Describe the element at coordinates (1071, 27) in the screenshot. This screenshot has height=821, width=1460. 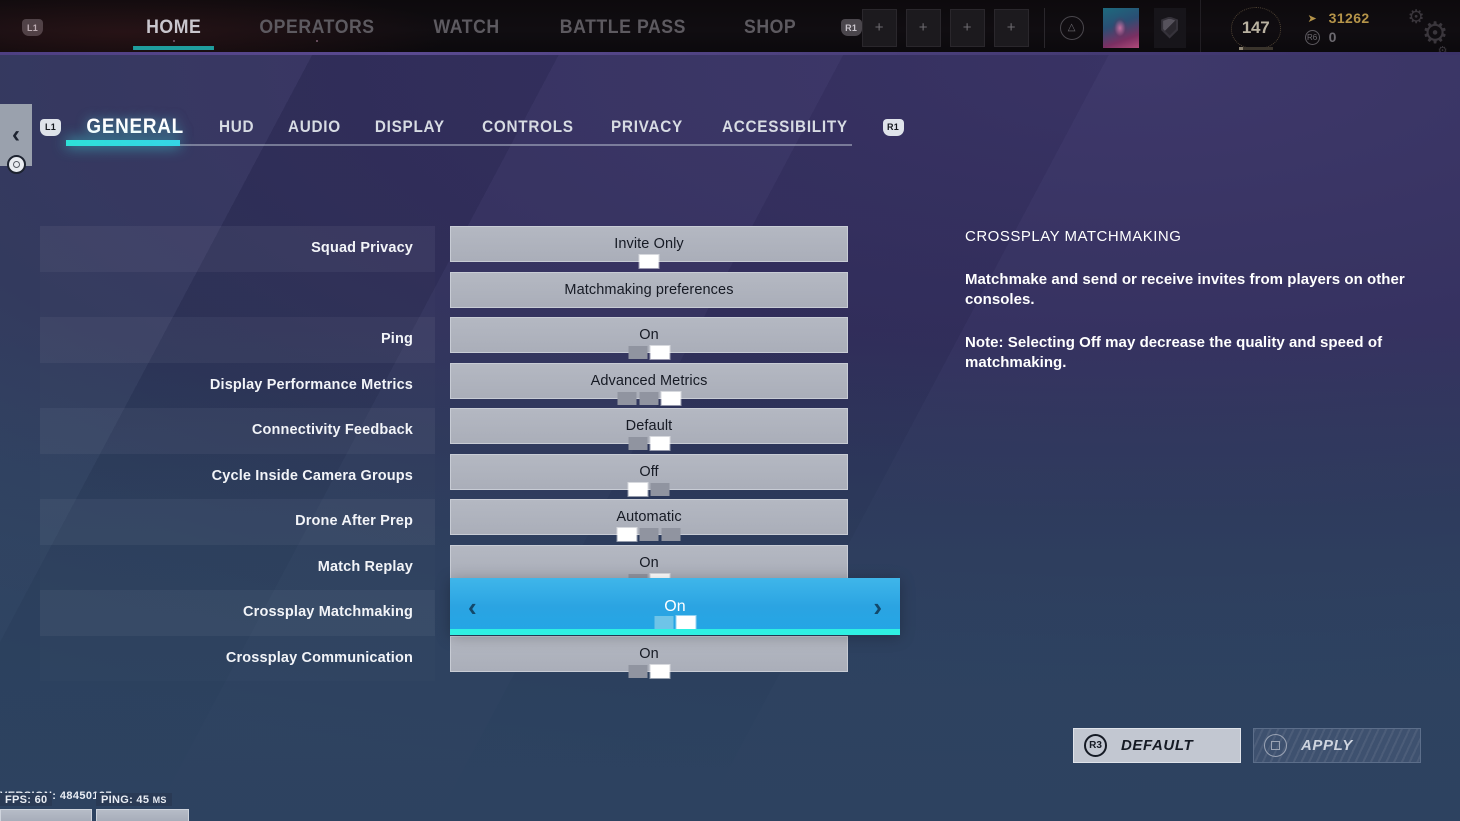
I see `triangle-button-icon: △` at that location.